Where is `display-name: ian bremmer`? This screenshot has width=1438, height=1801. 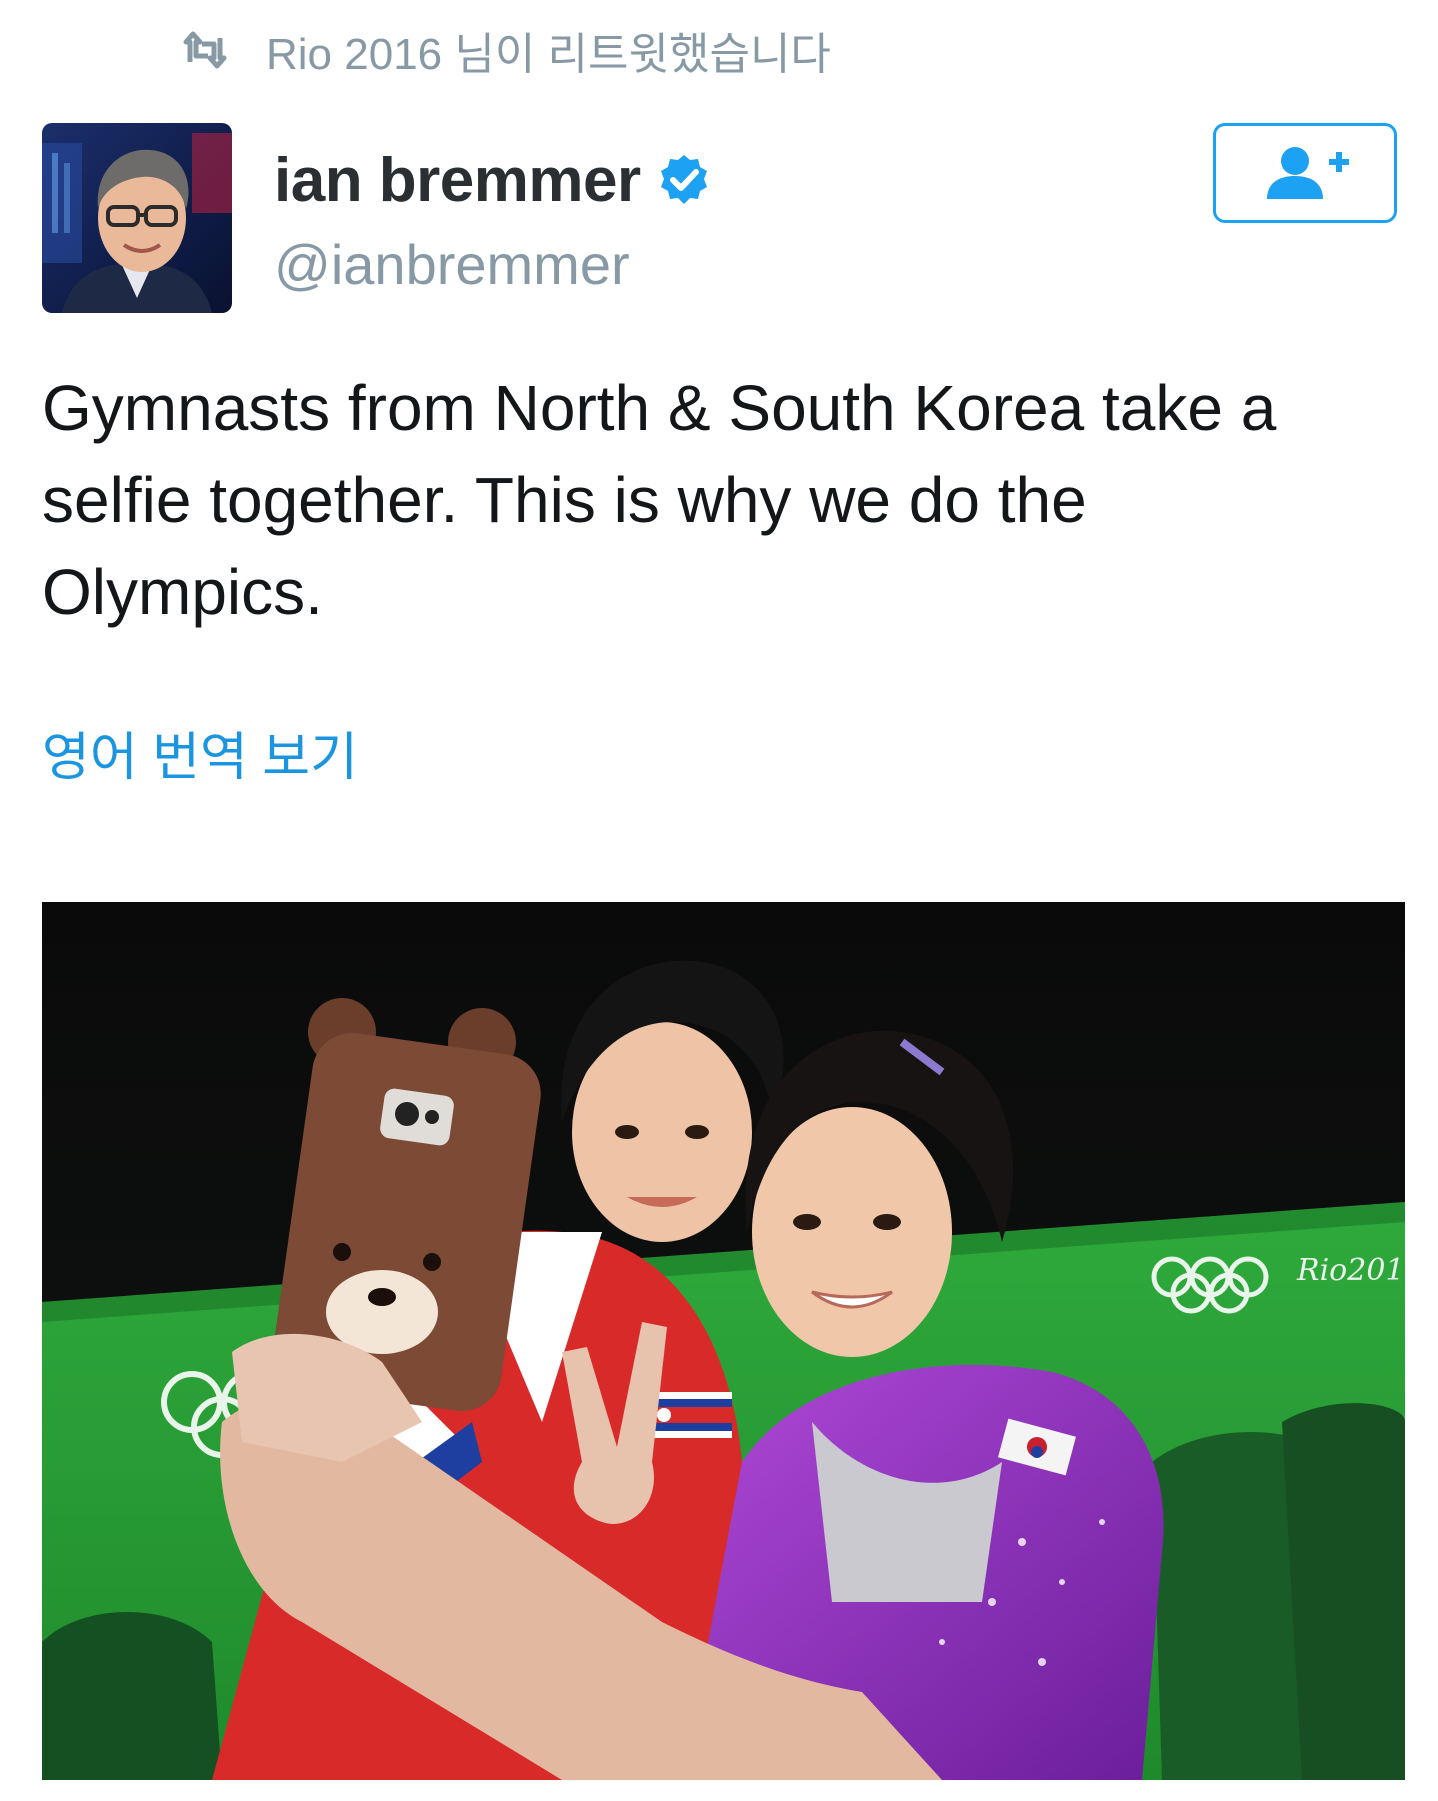 display-name: ian bremmer is located at coordinates (457, 180).